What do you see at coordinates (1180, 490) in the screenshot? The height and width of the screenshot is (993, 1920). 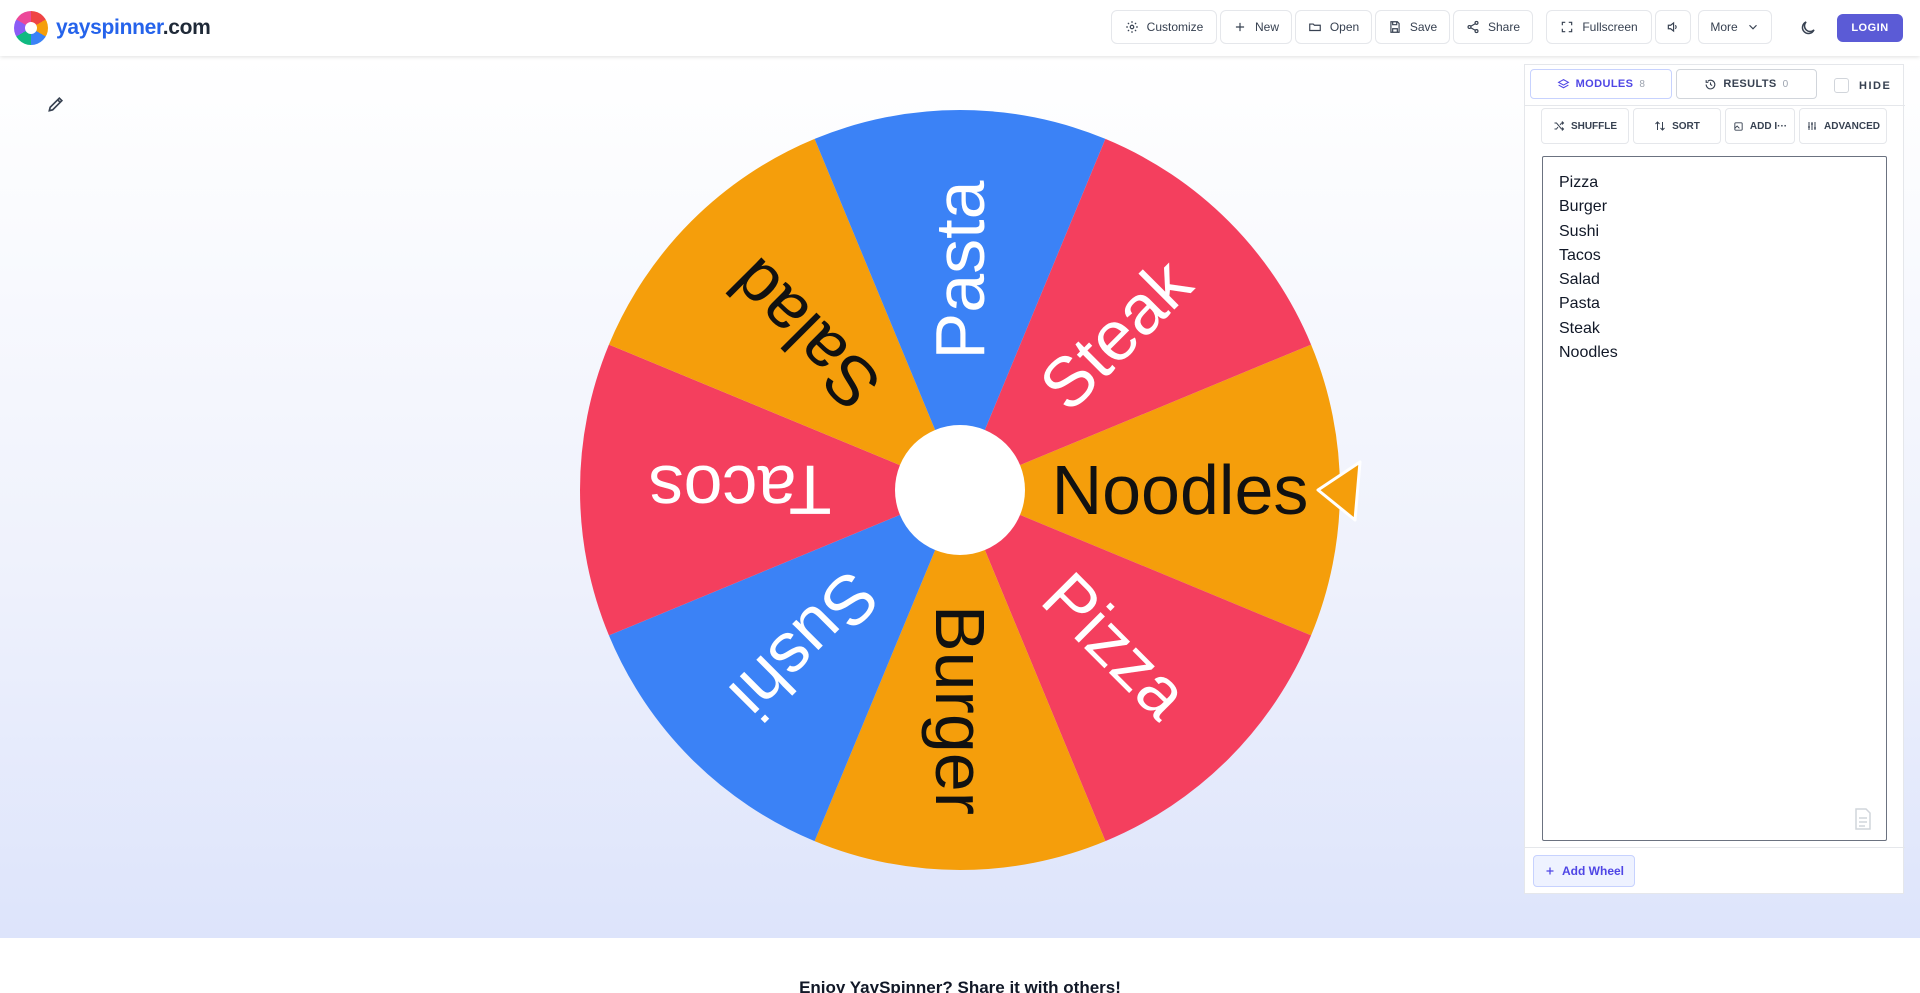 I see `wheel-label-noodles: Noodles` at bounding box center [1180, 490].